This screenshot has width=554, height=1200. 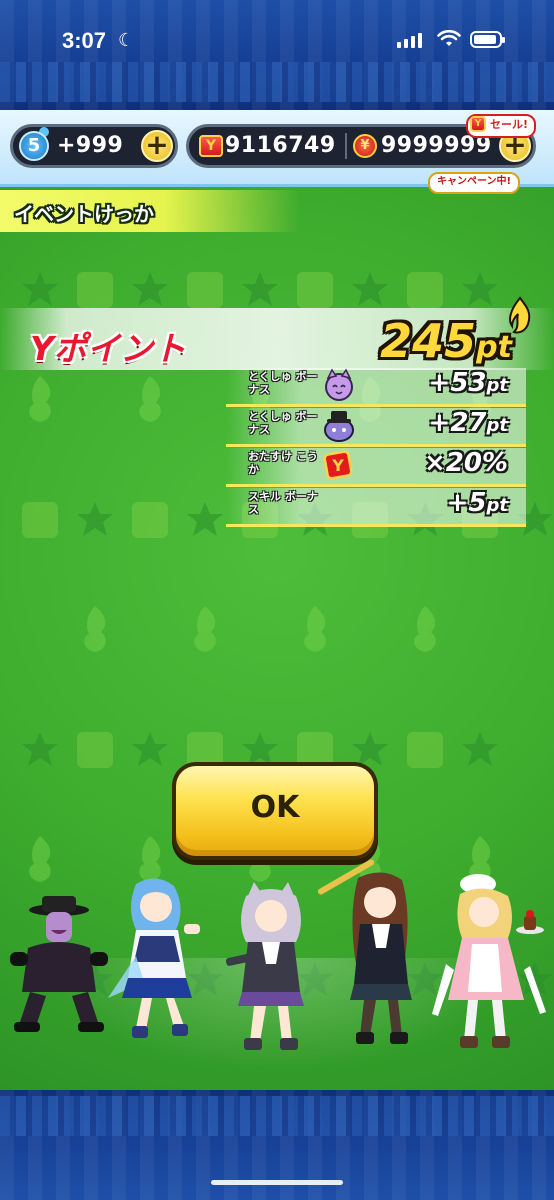 What do you see at coordinates (468, 423) in the screenshot?
I see `bonus-value: +27pt` at bounding box center [468, 423].